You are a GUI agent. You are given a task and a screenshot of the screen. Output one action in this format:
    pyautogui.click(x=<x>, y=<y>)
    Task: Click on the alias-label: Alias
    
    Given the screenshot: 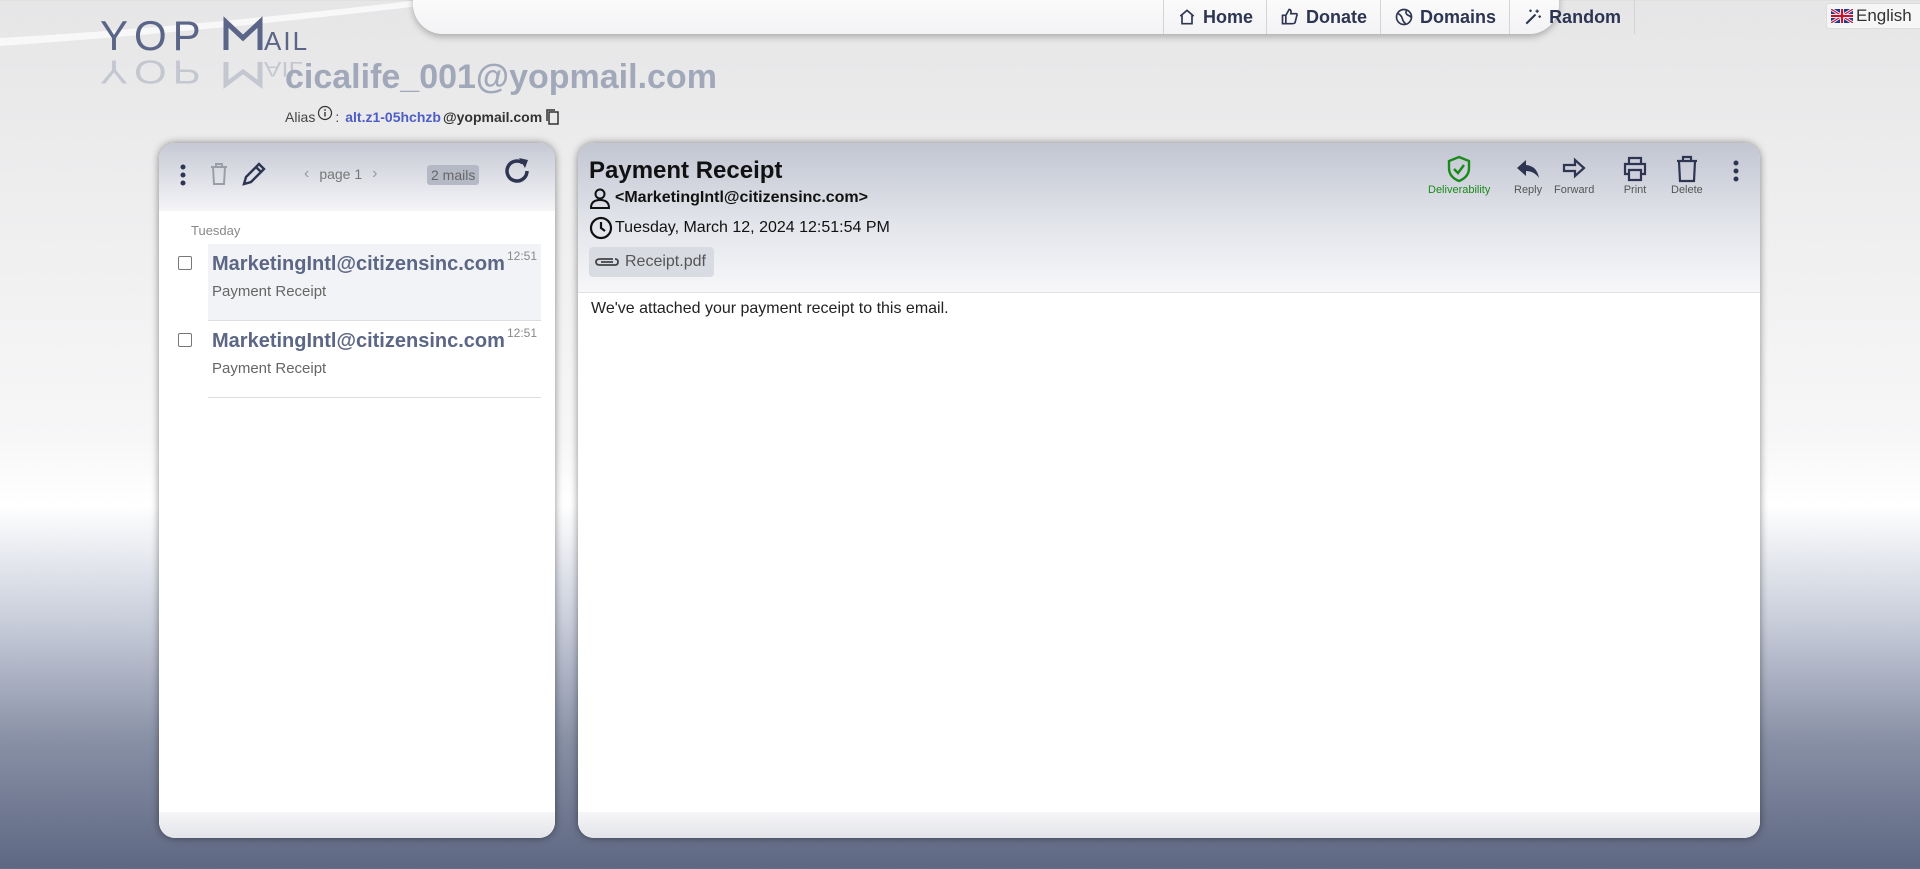 What is the action you would take?
    pyautogui.click(x=300, y=117)
    